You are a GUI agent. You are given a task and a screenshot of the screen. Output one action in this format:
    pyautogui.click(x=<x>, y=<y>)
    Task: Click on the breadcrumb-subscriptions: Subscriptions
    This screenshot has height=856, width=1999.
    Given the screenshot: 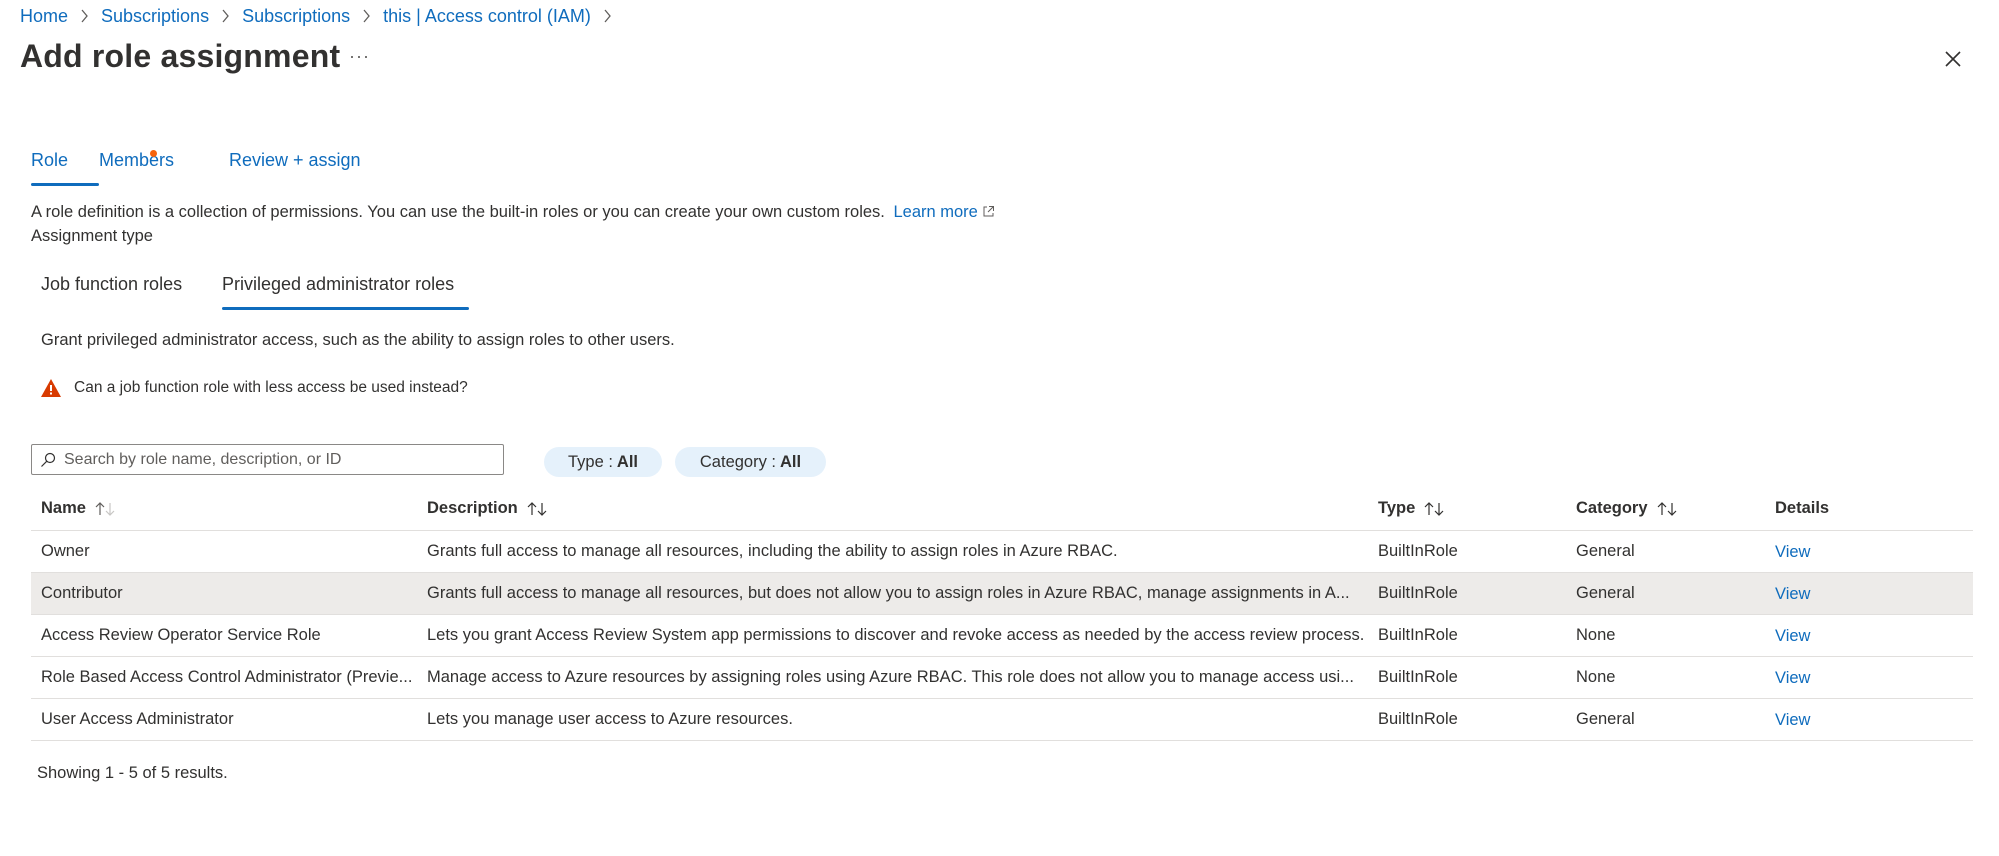 What is the action you would take?
    pyautogui.click(x=155, y=16)
    